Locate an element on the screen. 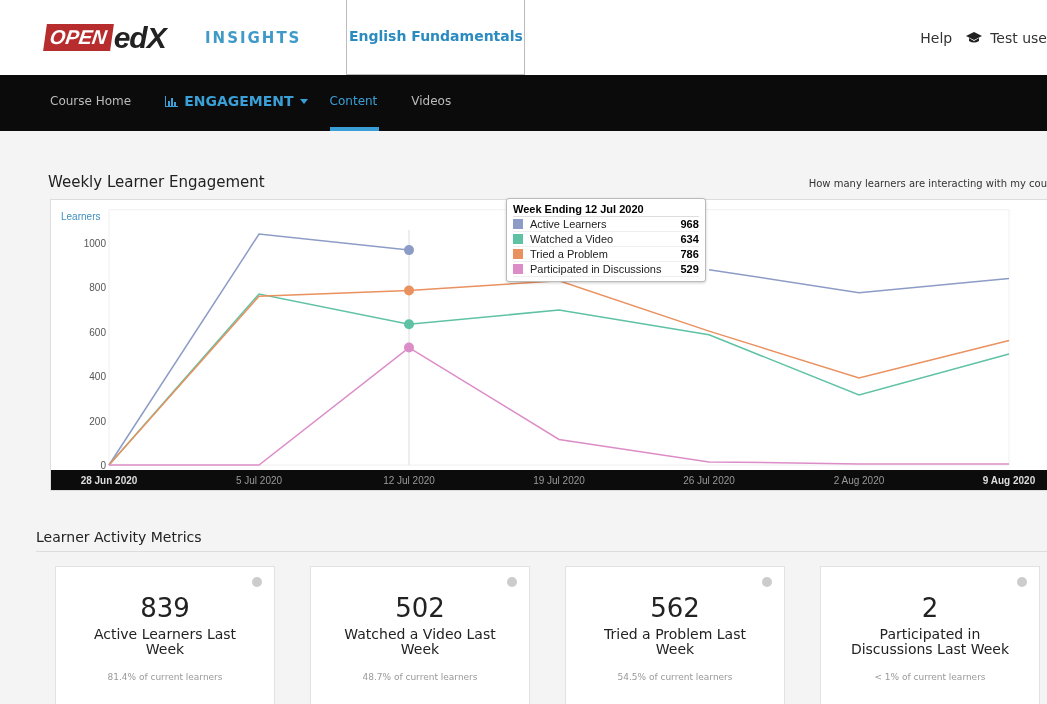 This screenshot has width=1047, height=704. metric-label: Active Learners Last Week is located at coordinates (165, 642).